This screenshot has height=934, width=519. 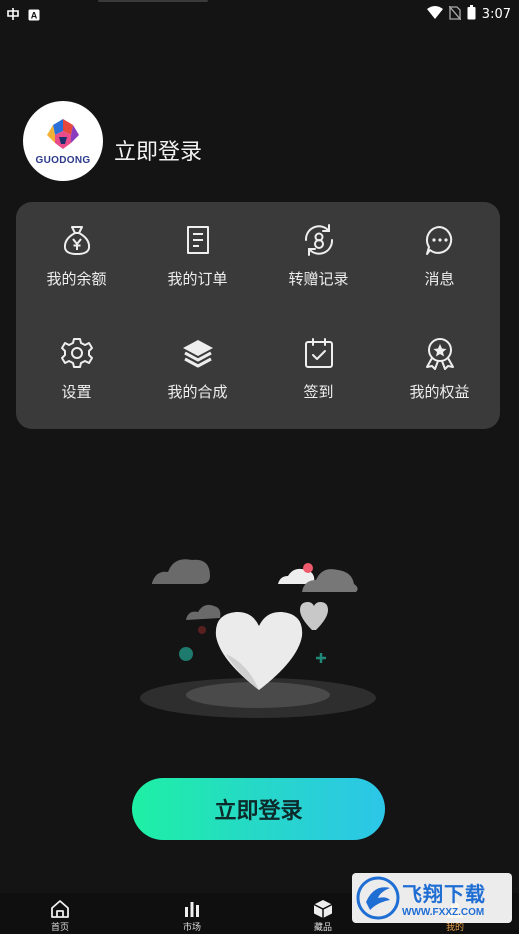 What do you see at coordinates (13, 15) in the screenshot?
I see `app-icon` at bounding box center [13, 15].